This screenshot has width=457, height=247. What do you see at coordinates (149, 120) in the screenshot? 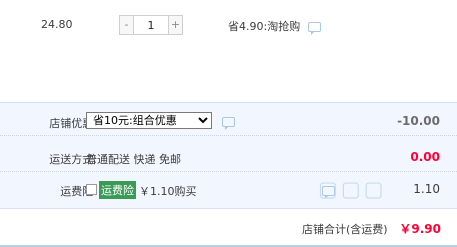
I see `discount-select: 省10元:组合优惠` at bounding box center [149, 120].